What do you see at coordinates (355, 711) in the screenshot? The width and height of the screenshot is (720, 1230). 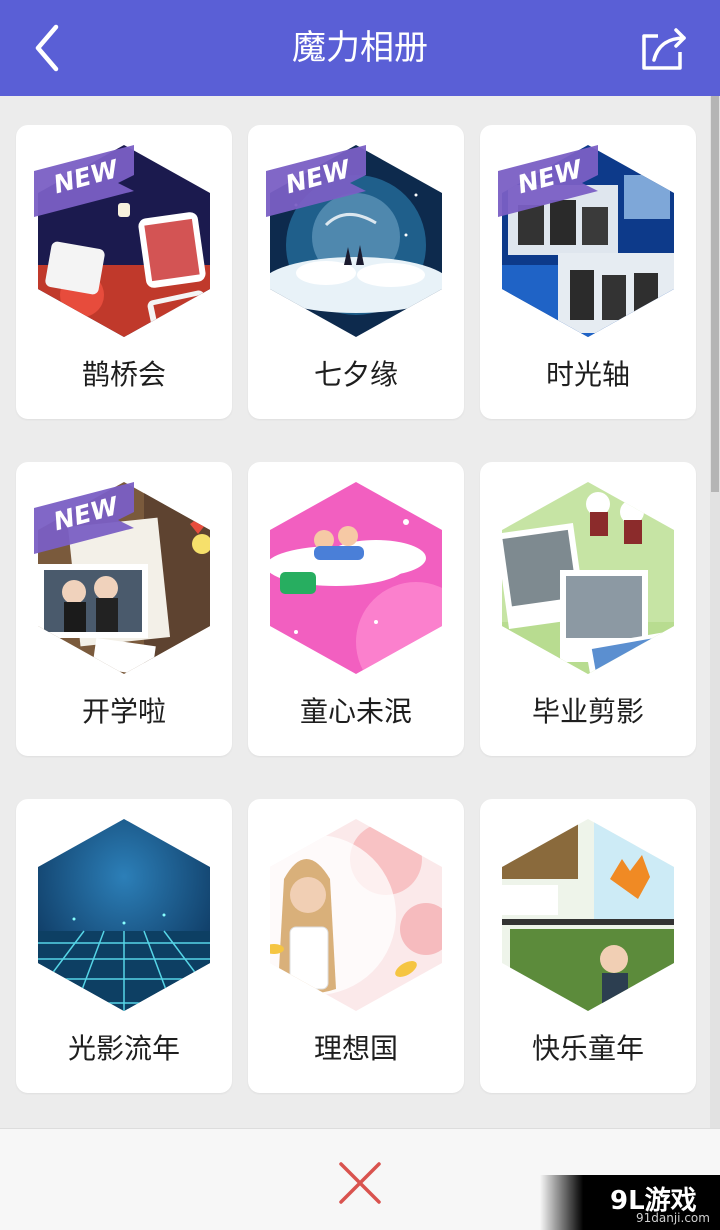 I see `album-label: 童心未泯` at bounding box center [355, 711].